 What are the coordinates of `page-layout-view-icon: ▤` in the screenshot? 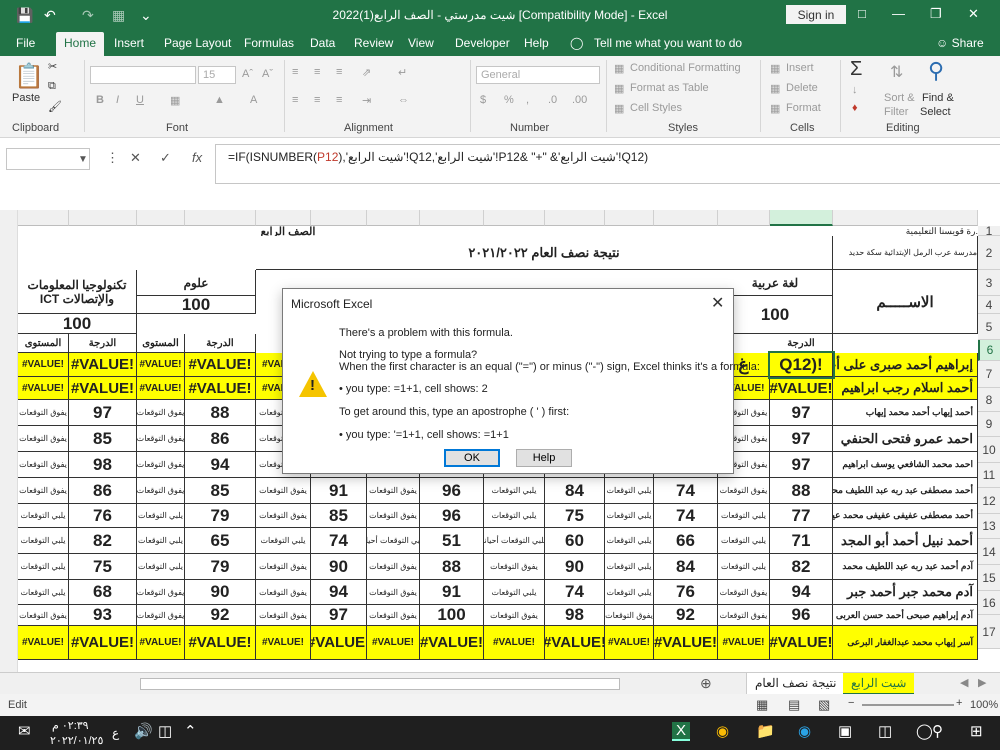 It's located at (794, 705).